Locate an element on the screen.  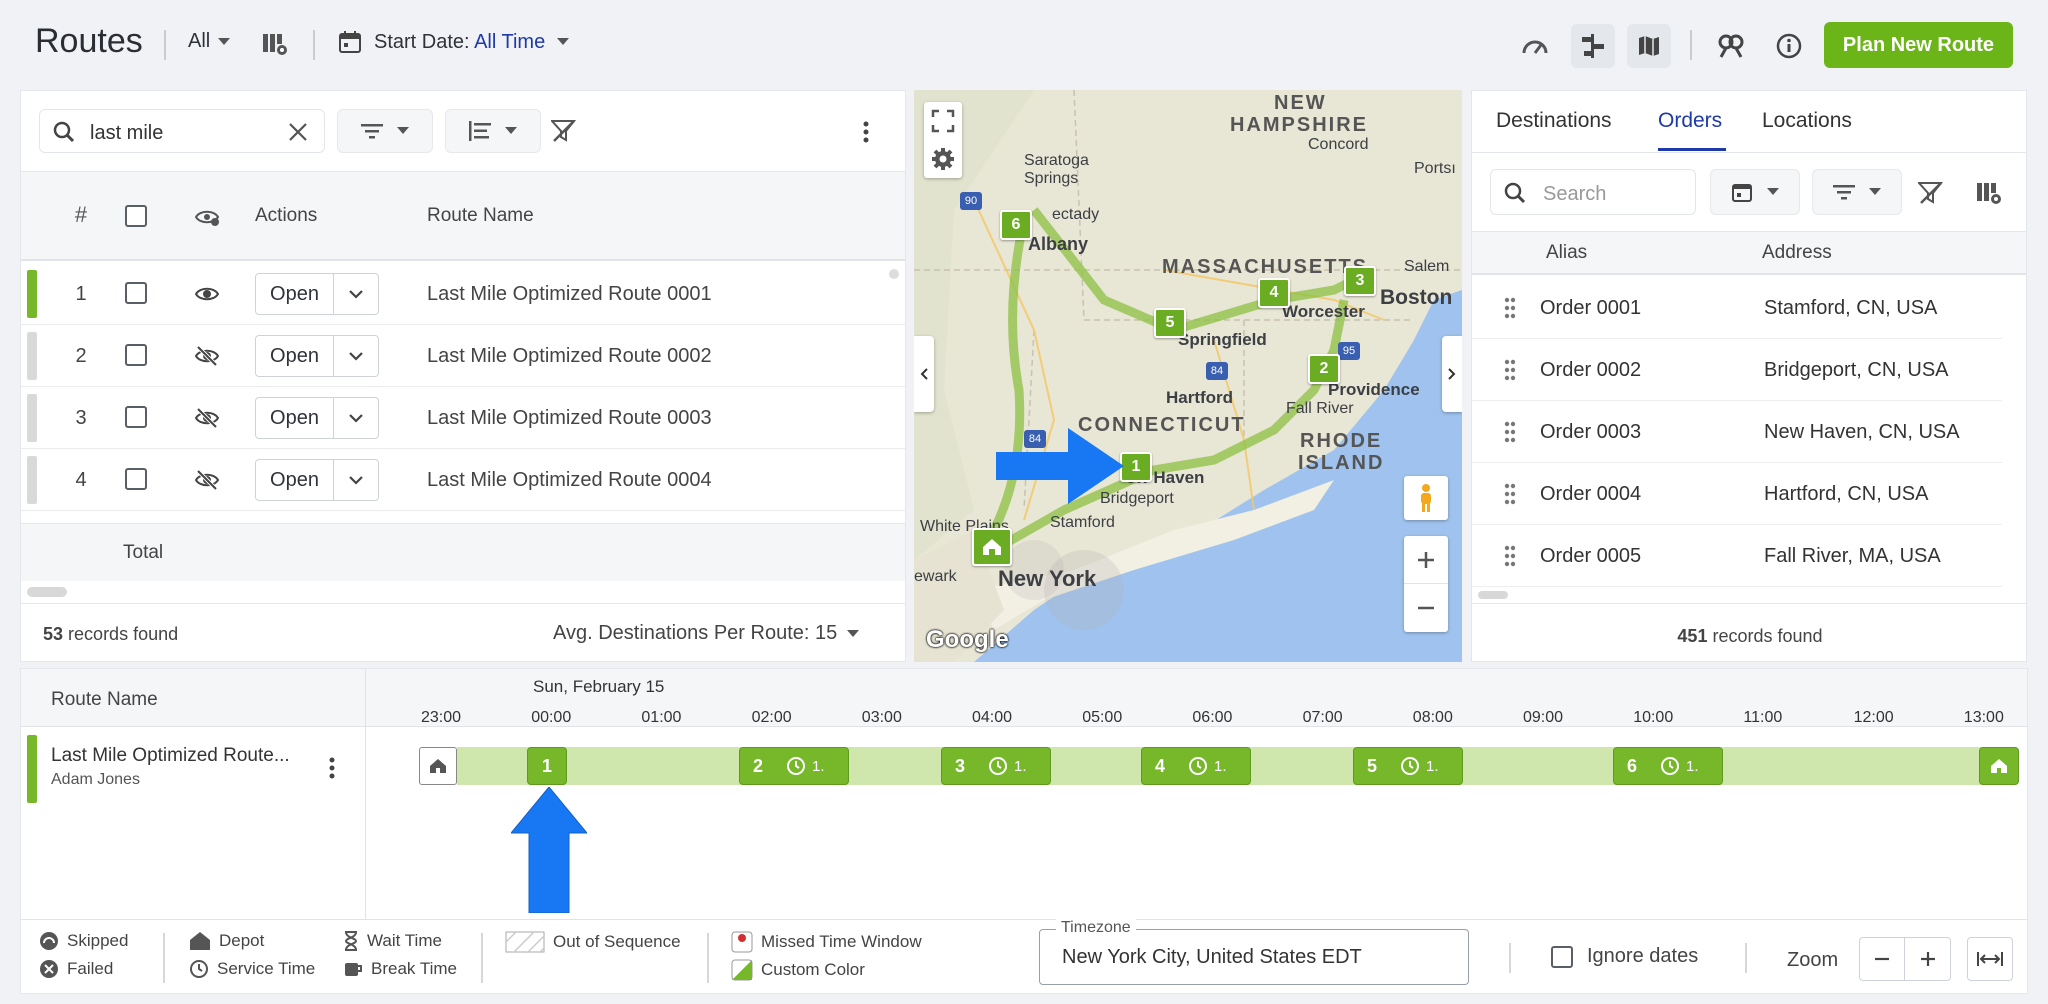
column-actions: Actions is located at coordinates (286, 216).